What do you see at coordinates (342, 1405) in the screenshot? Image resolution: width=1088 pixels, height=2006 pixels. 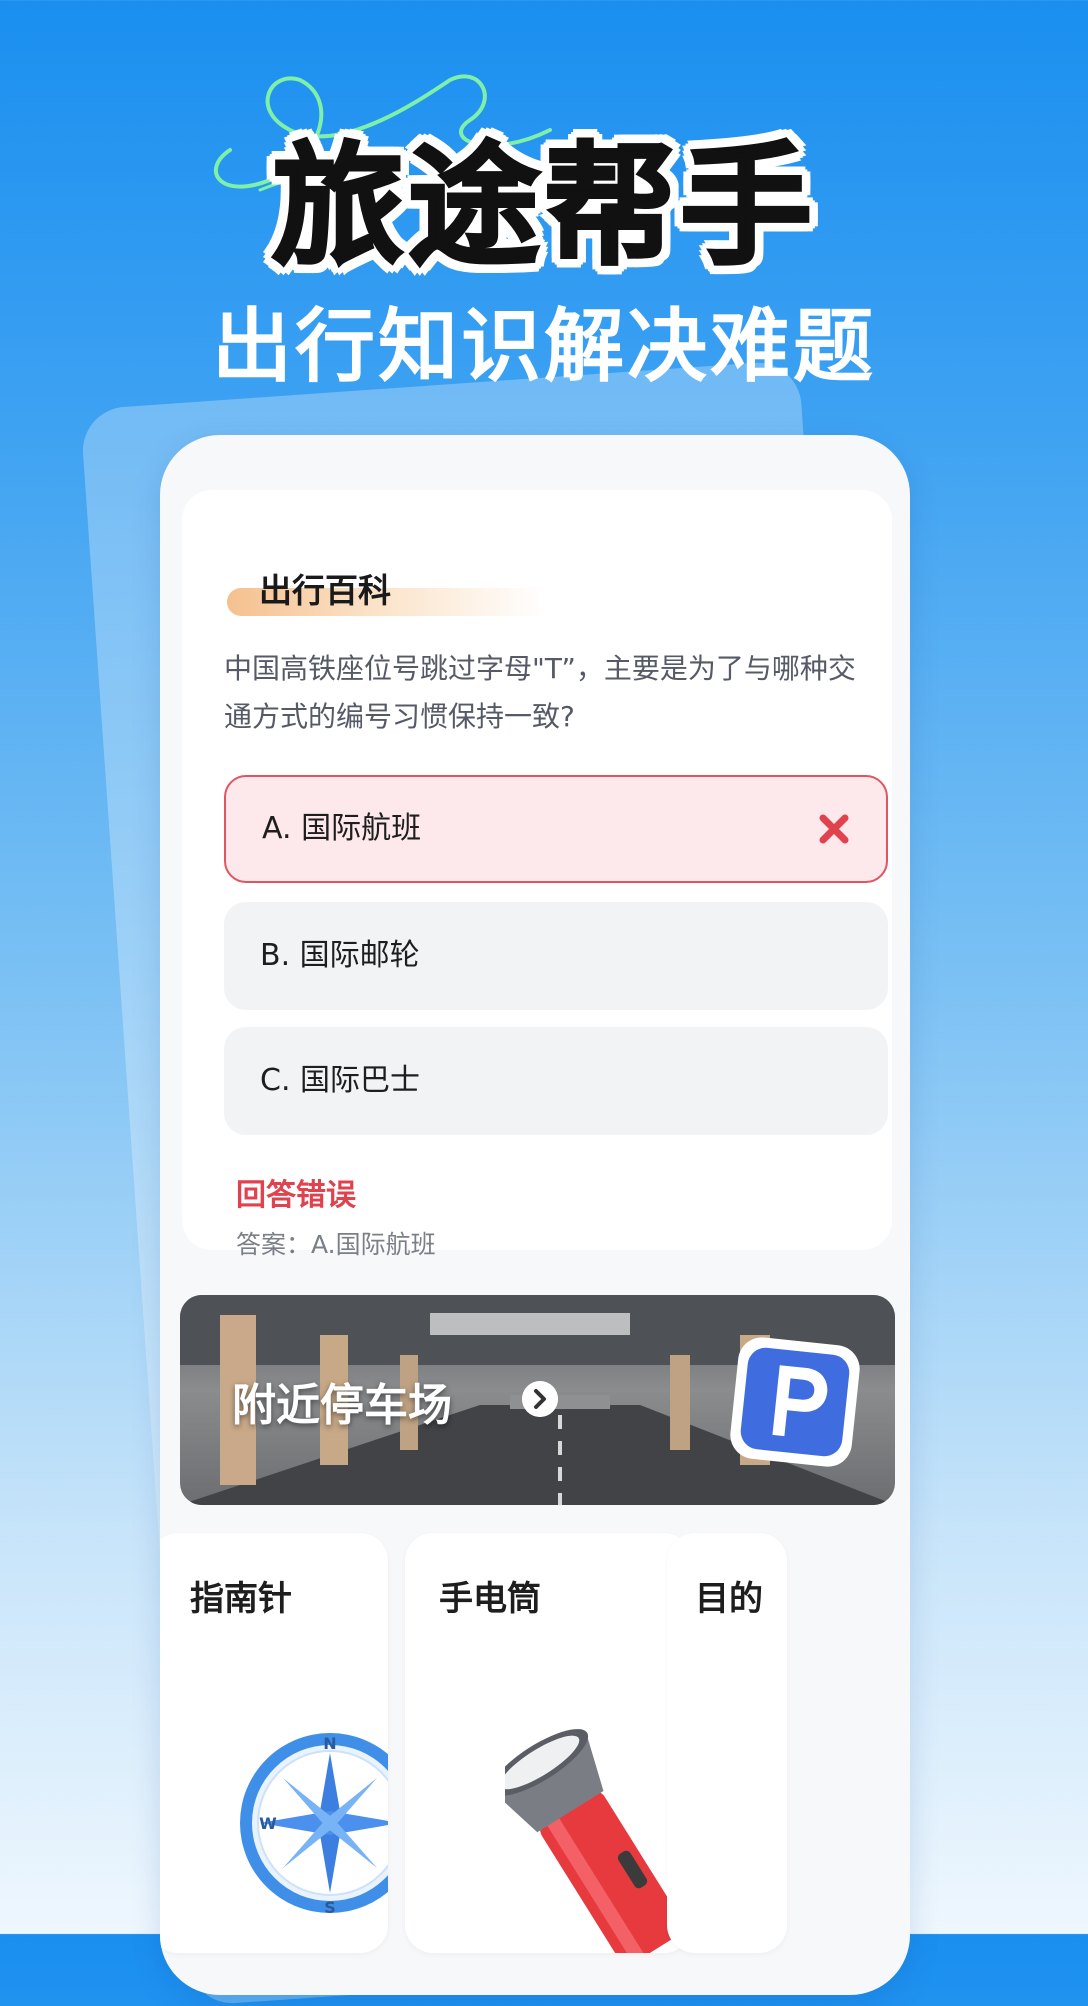 I see `banner-label: 附近停车场` at bounding box center [342, 1405].